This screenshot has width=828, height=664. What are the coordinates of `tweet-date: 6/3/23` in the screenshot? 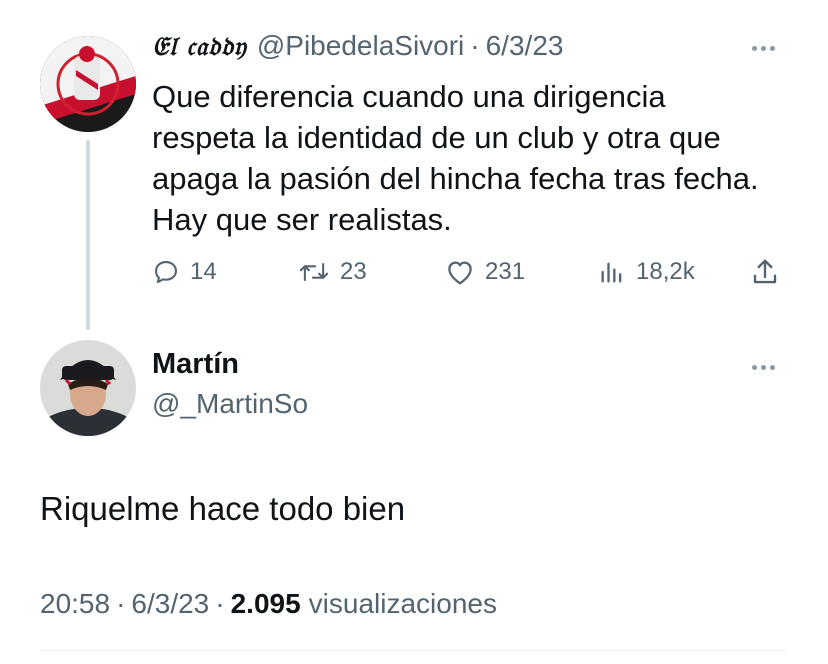 It's located at (170, 604).